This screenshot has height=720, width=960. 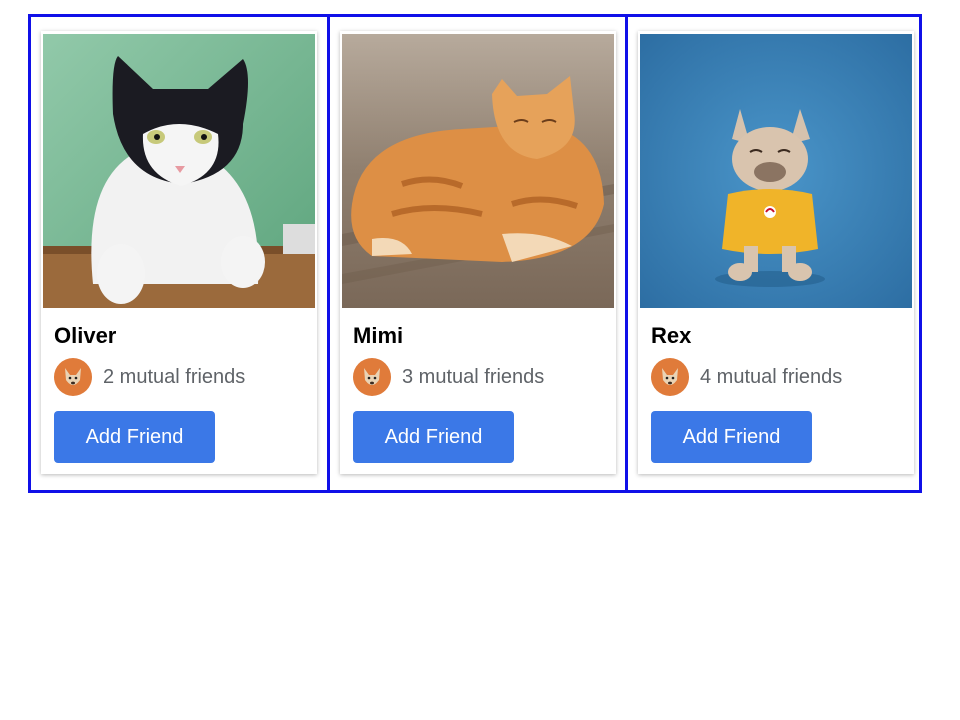 What do you see at coordinates (174, 376) in the screenshot?
I see `mutual-friends-count: 2 mutual friends` at bounding box center [174, 376].